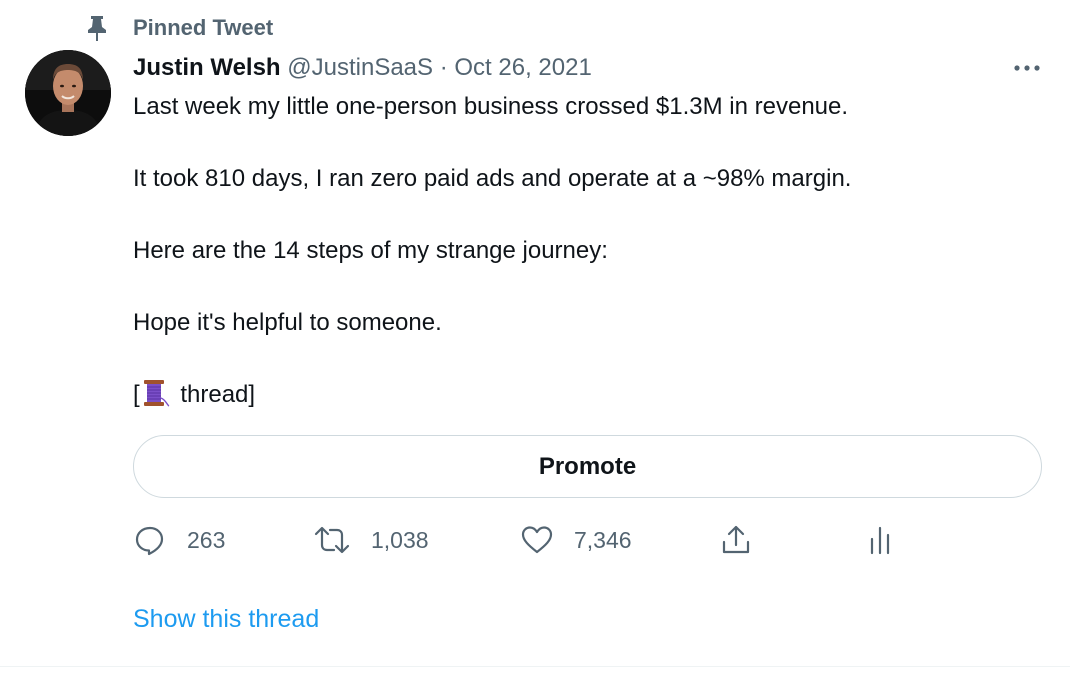 The height and width of the screenshot is (680, 1070). Describe the element at coordinates (203, 27) in the screenshot. I see `pinned-label: Pinned Tweet` at that location.